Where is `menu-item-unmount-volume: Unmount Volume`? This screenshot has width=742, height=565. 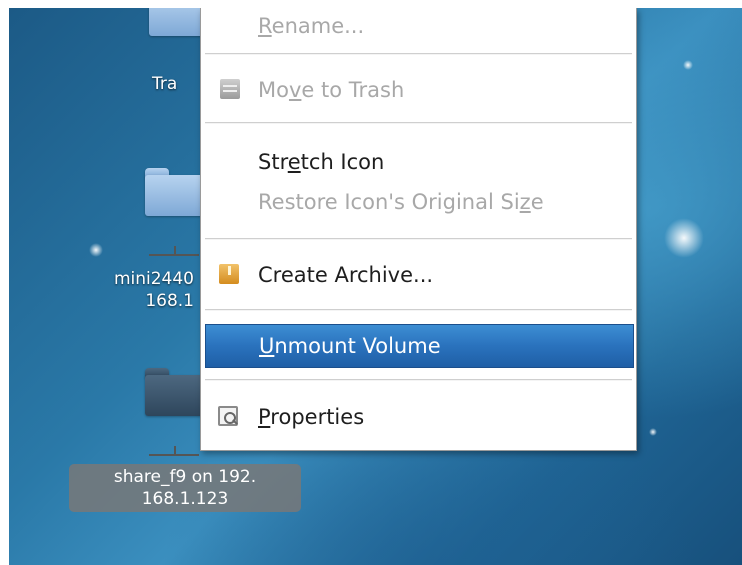 menu-item-unmount-volume: Unmount Volume is located at coordinates (419, 346).